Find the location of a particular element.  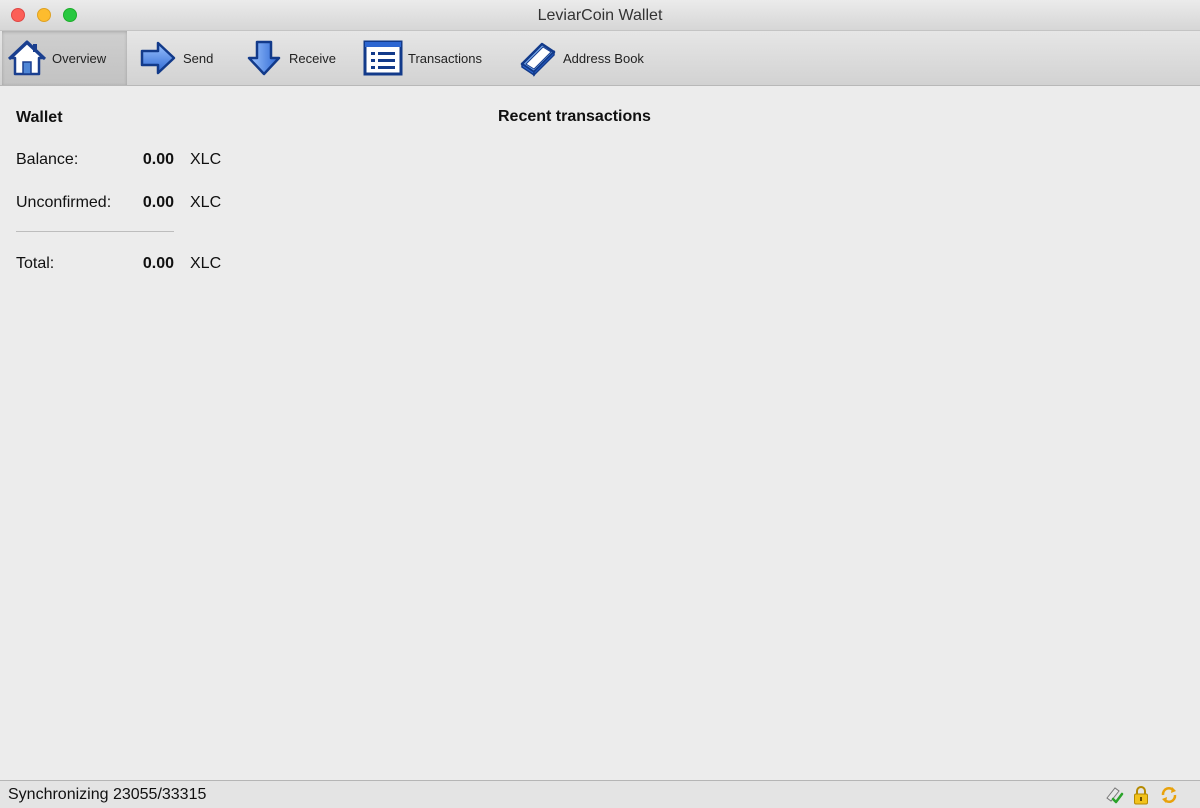

balance-divider is located at coordinates (95, 231).